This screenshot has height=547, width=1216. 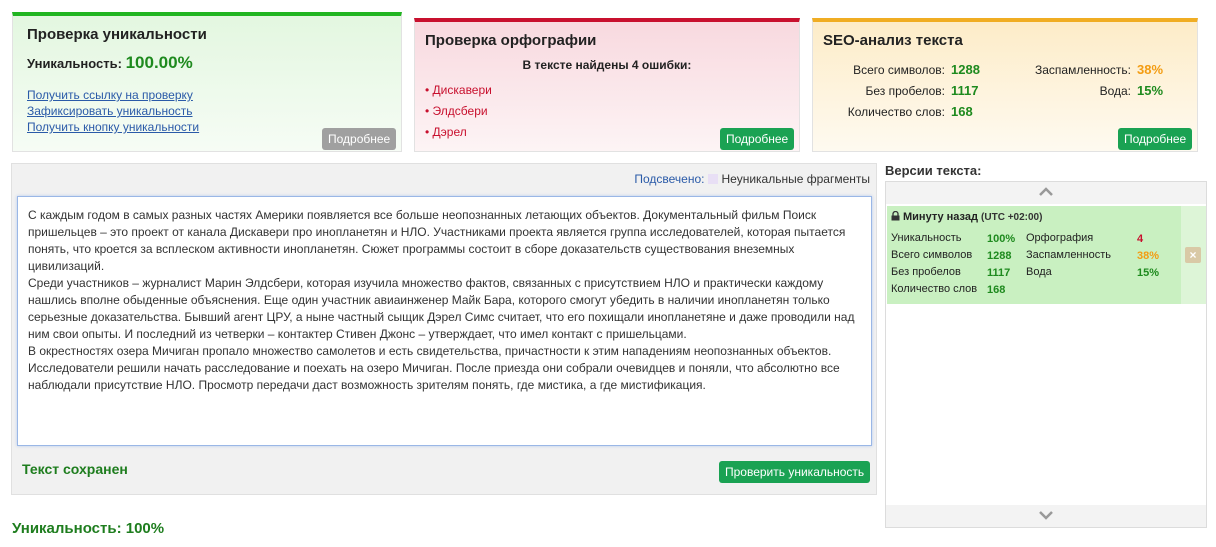 What do you see at coordinates (713, 179) in the screenshot?
I see `highlight-swatch` at bounding box center [713, 179].